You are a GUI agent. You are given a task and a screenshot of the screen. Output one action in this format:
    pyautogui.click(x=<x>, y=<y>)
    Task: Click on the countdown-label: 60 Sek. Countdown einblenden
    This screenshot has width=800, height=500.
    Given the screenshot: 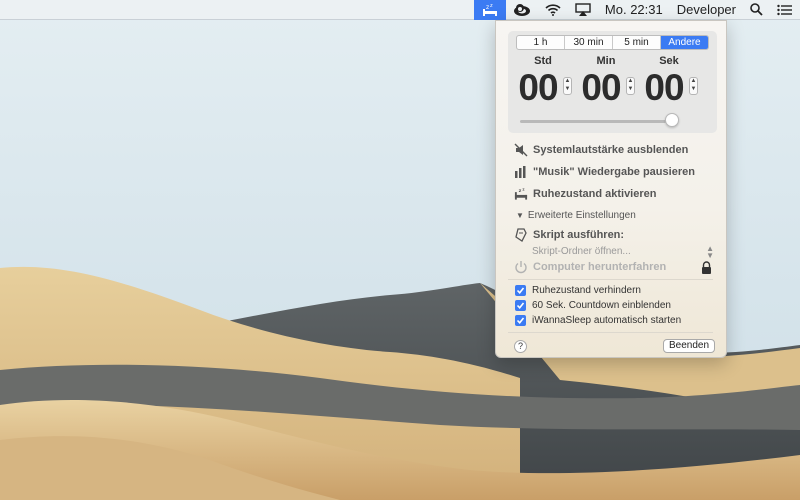 What is the action you would take?
    pyautogui.click(x=601, y=305)
    